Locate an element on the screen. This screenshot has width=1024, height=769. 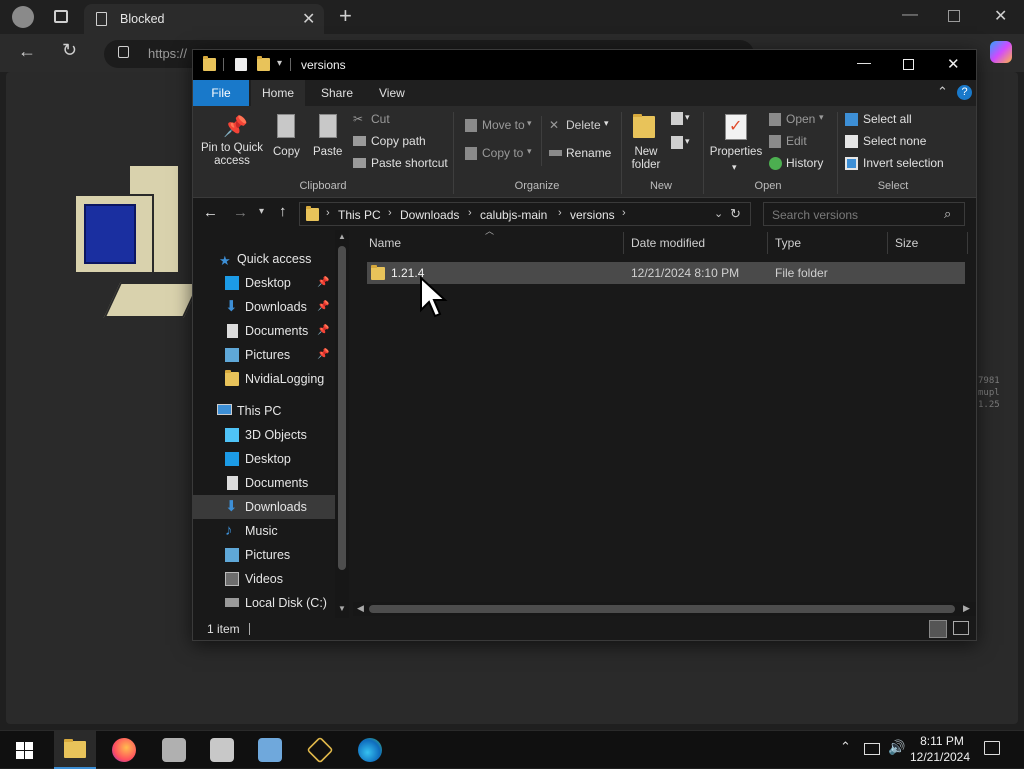
tab-close-icon: ✕ is located at coordinates (308, 19).